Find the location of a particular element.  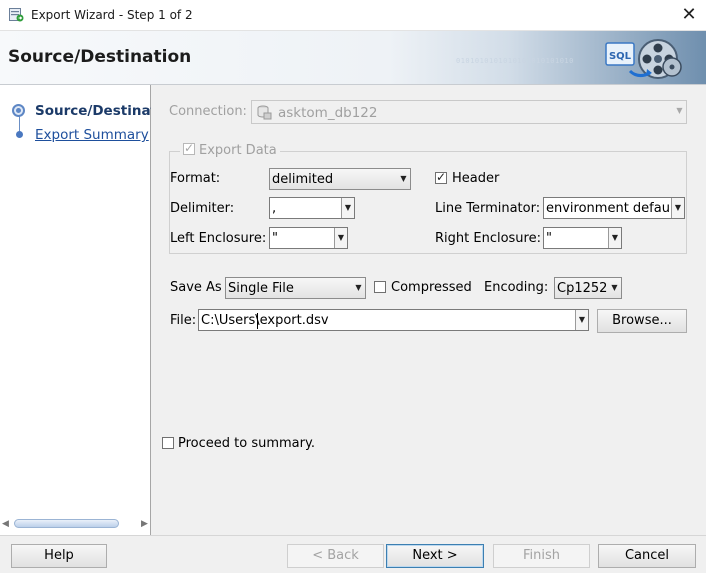

help-button: Help is located at coordinates (59, 556).